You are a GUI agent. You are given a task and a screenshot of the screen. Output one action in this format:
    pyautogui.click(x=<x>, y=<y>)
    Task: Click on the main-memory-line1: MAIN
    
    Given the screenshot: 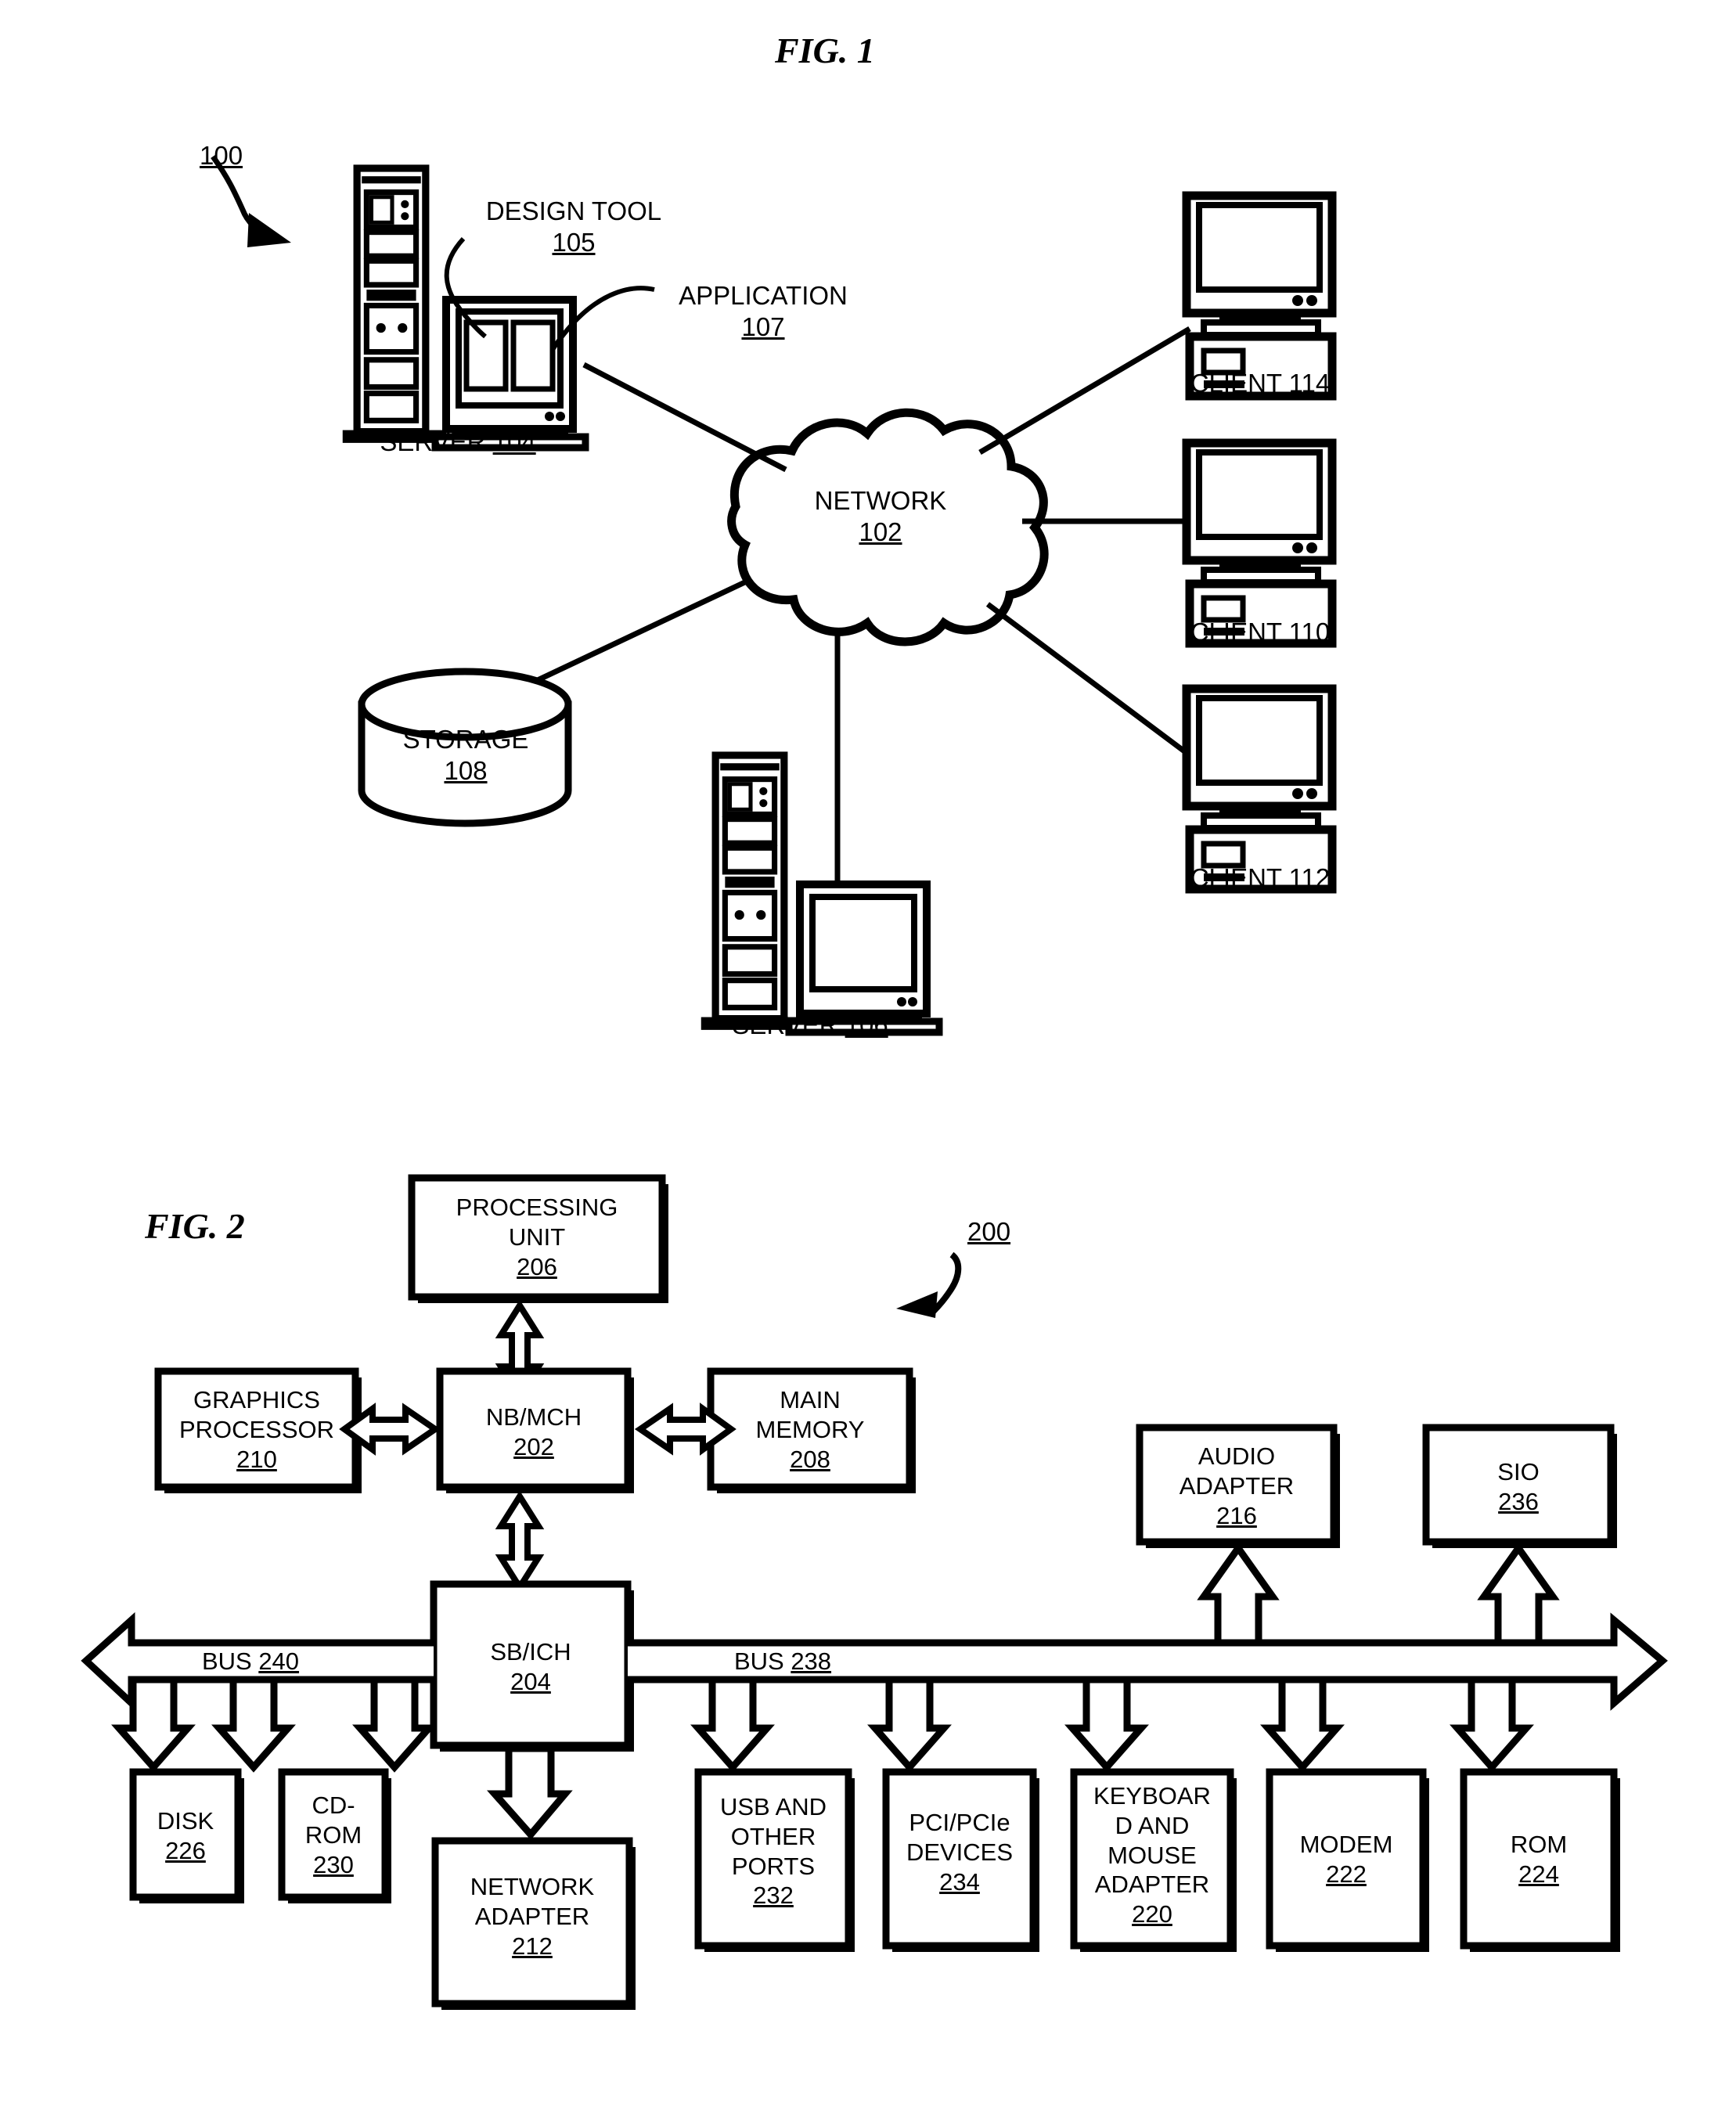 What is the action you would take?
    pyautogui.click(x=810, y=1400)
    